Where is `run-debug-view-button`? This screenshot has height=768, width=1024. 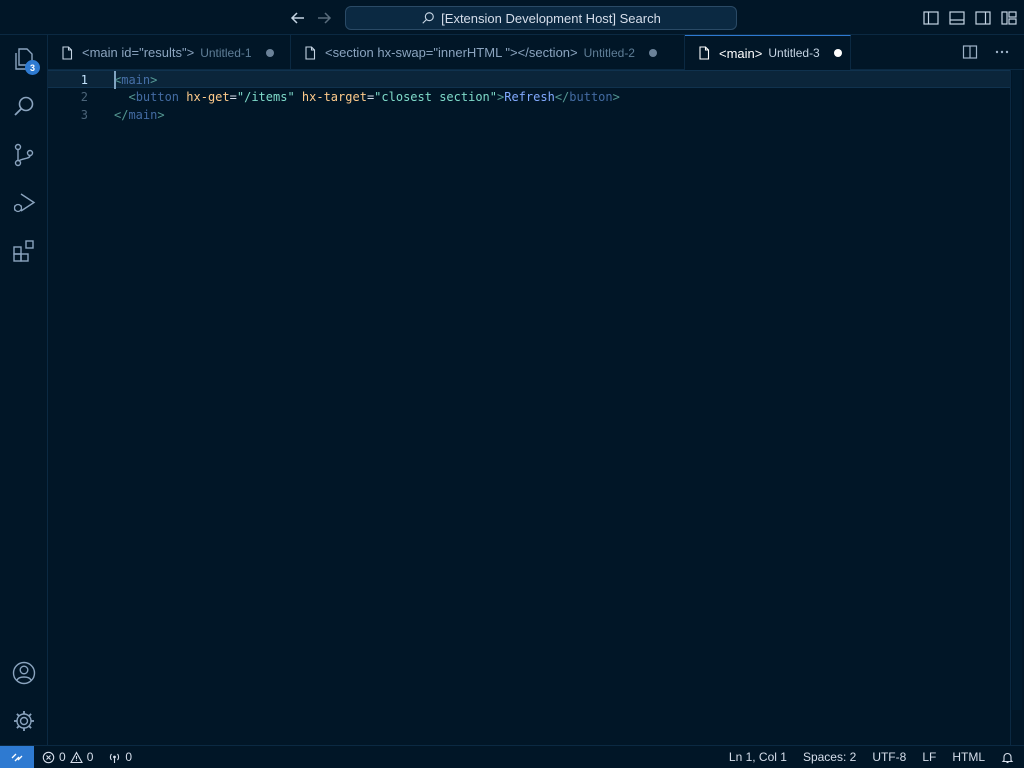
run-debug-view-button is located at coordinates (24, 203).